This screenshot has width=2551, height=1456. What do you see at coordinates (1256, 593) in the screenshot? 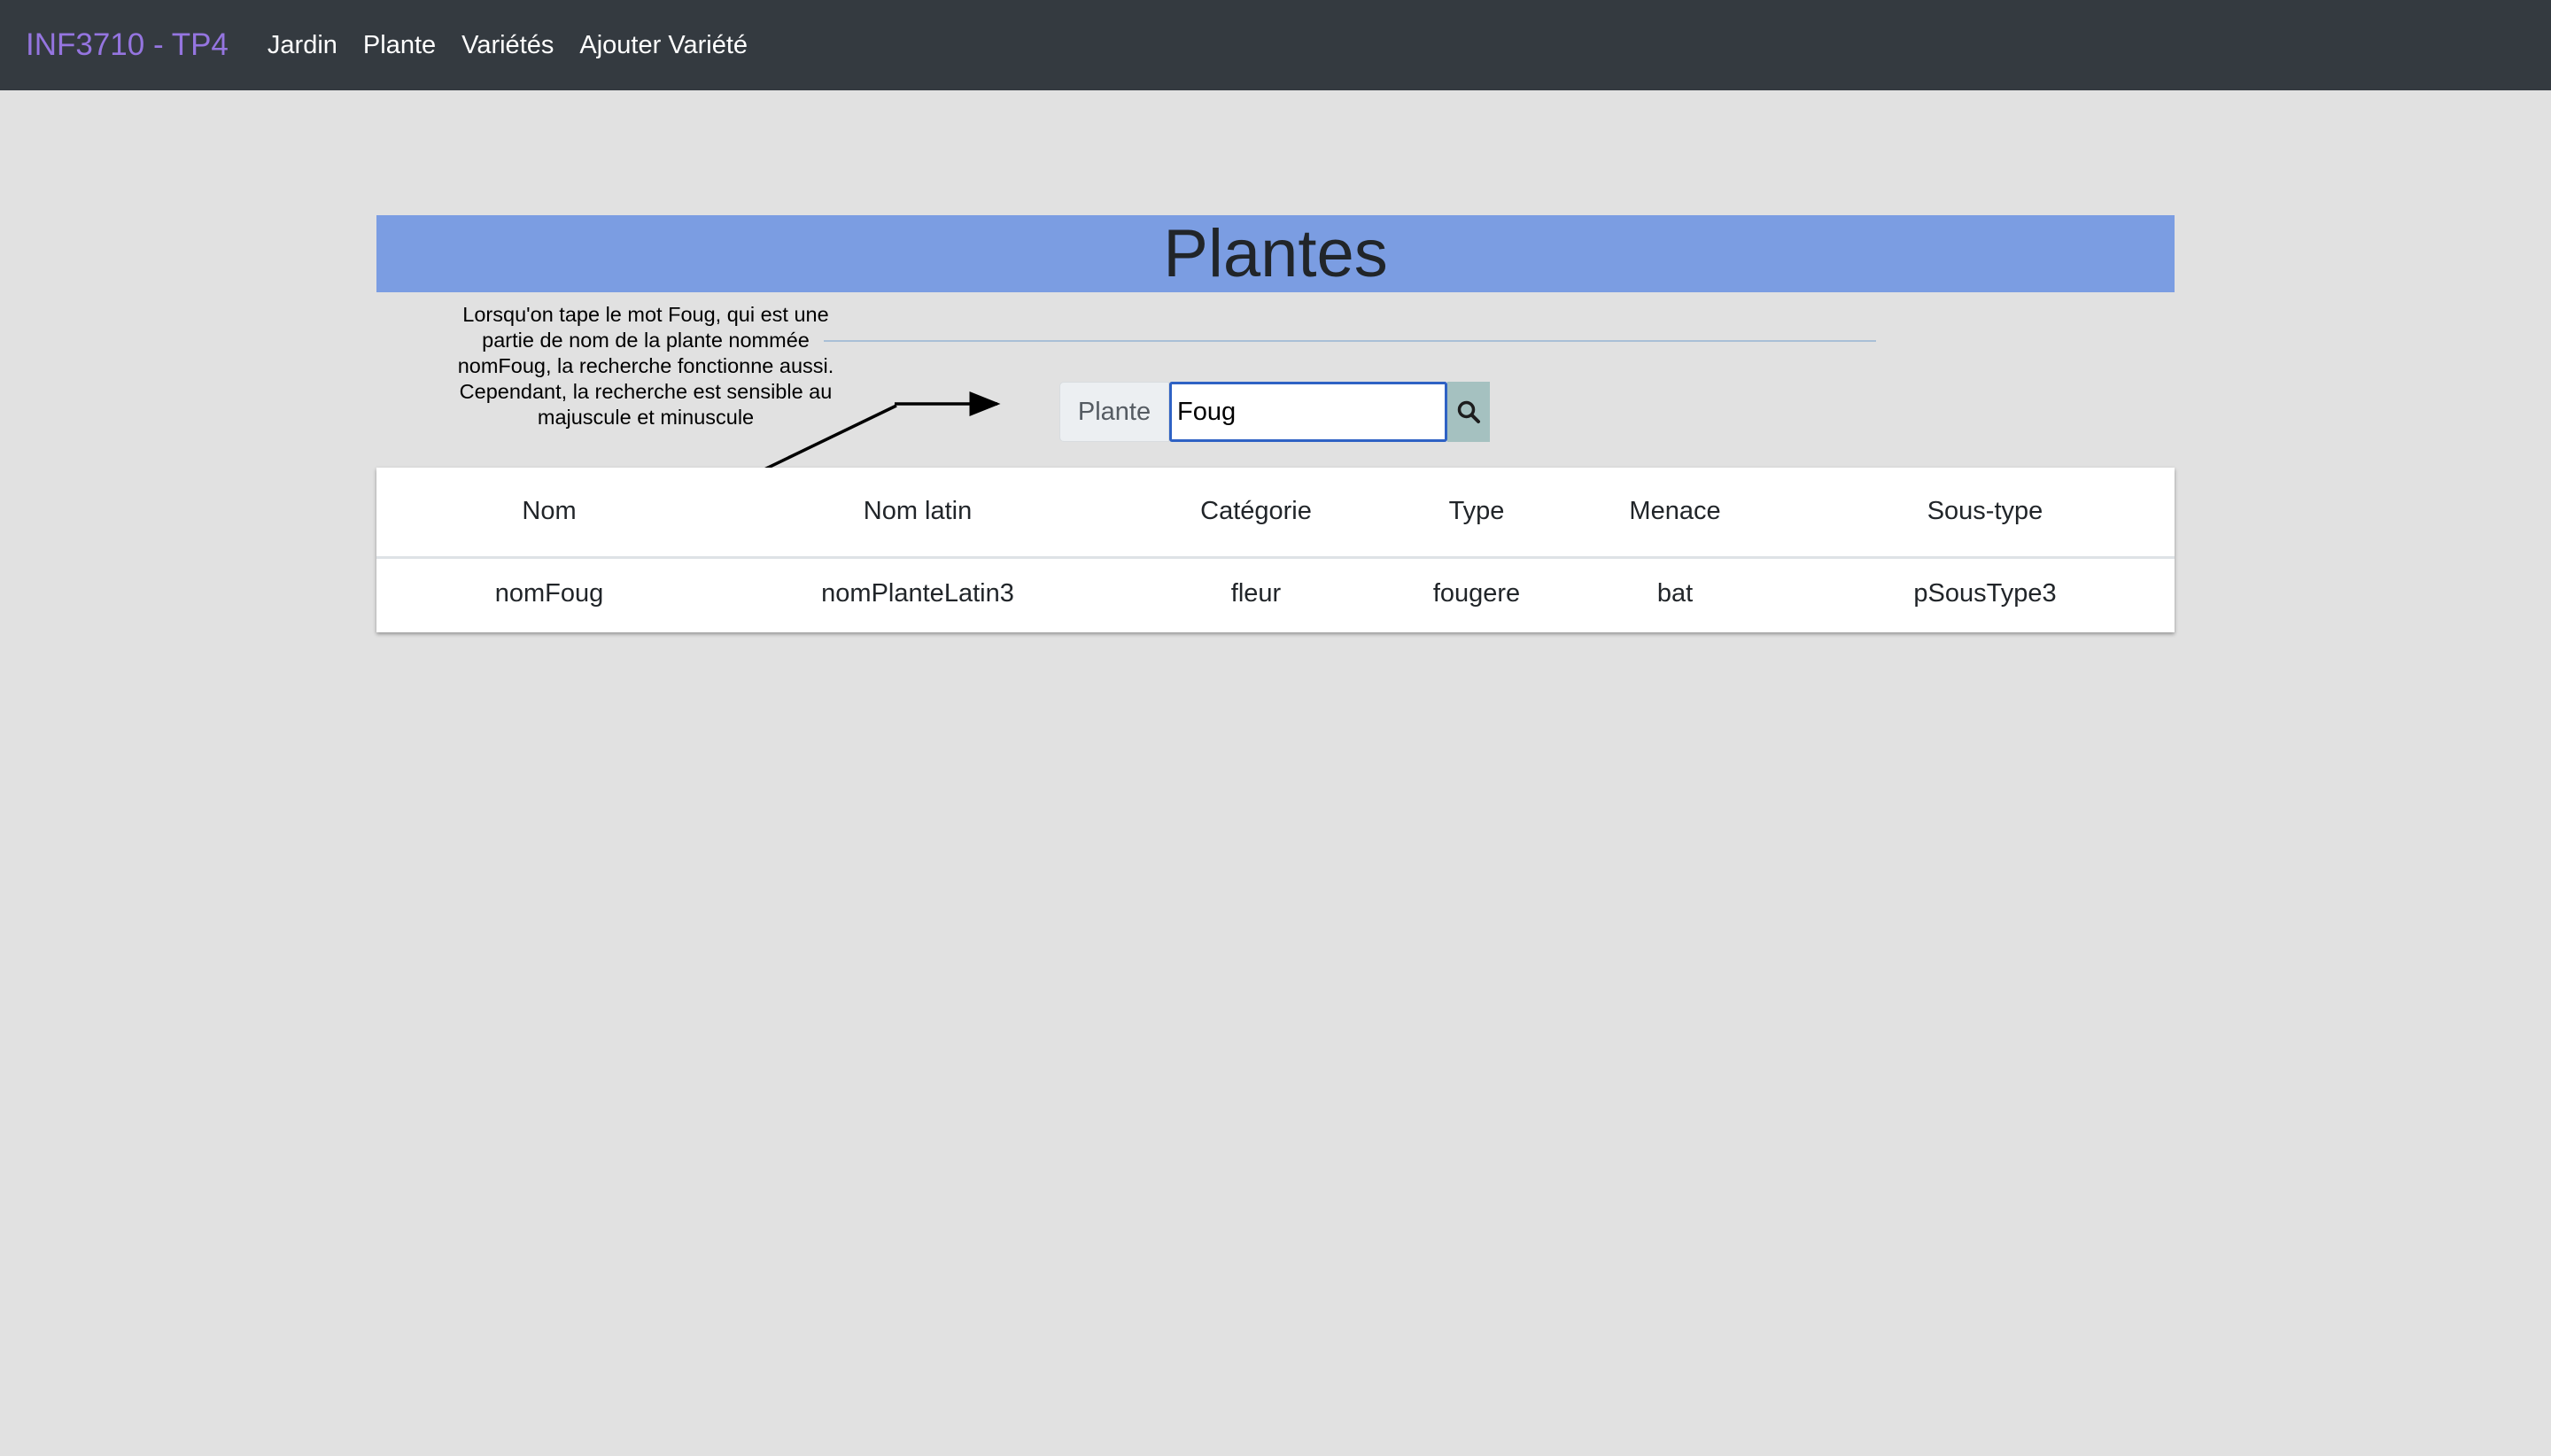
I see `cell-categorie: fleur` at bounding box center [1256, 593].